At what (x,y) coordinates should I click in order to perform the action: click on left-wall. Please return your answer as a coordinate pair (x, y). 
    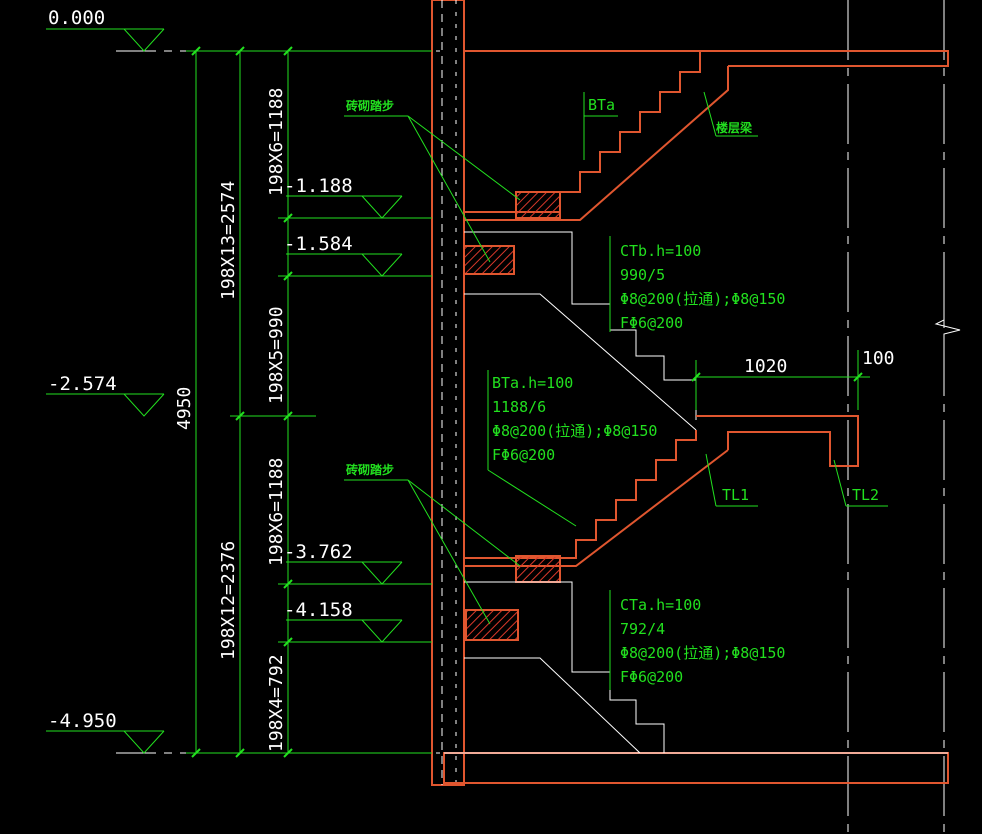
    Looking at the image, I should click on (448, 393).